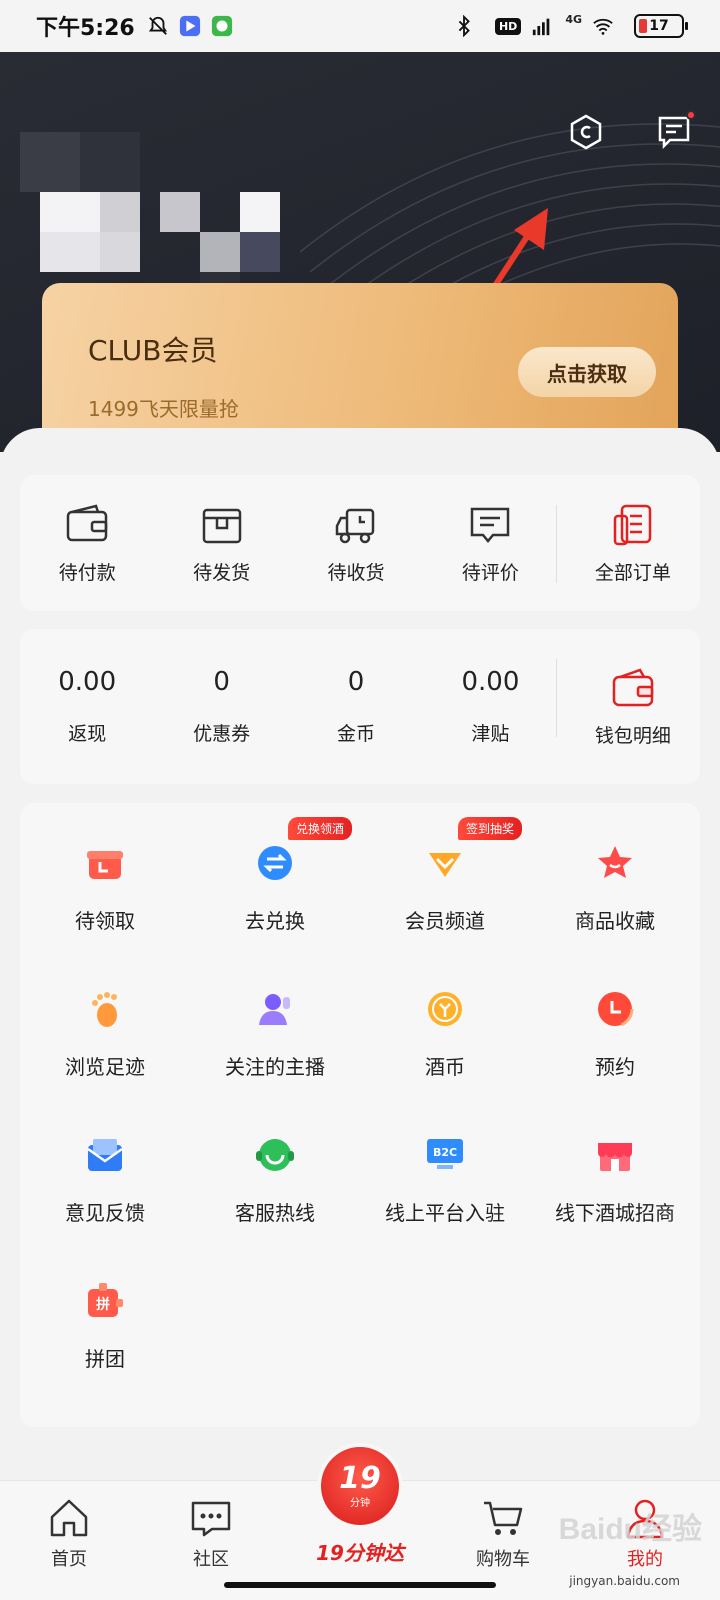 The height and width of the screenshot is (1600, 720). I want to click on store-icon, so click(615, 1157).